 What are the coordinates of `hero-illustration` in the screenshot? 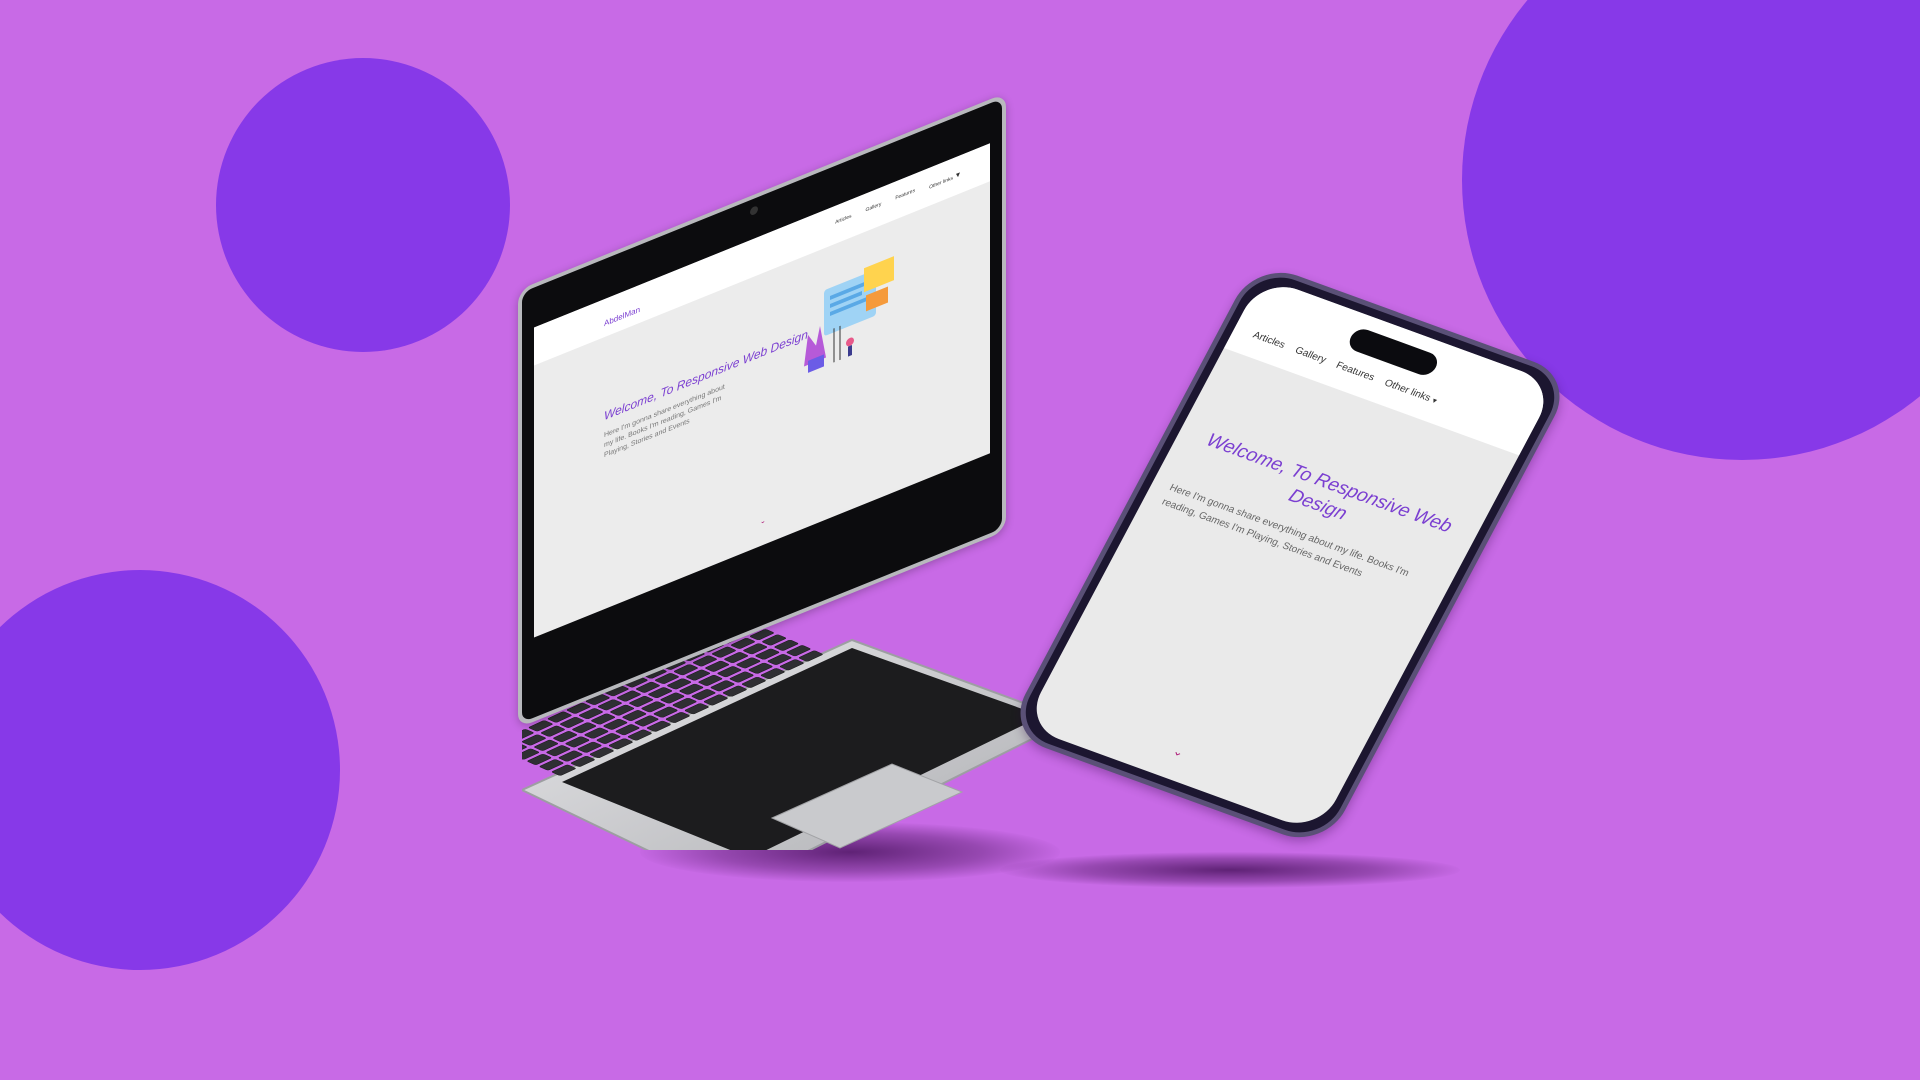 It's located at (849, 314).